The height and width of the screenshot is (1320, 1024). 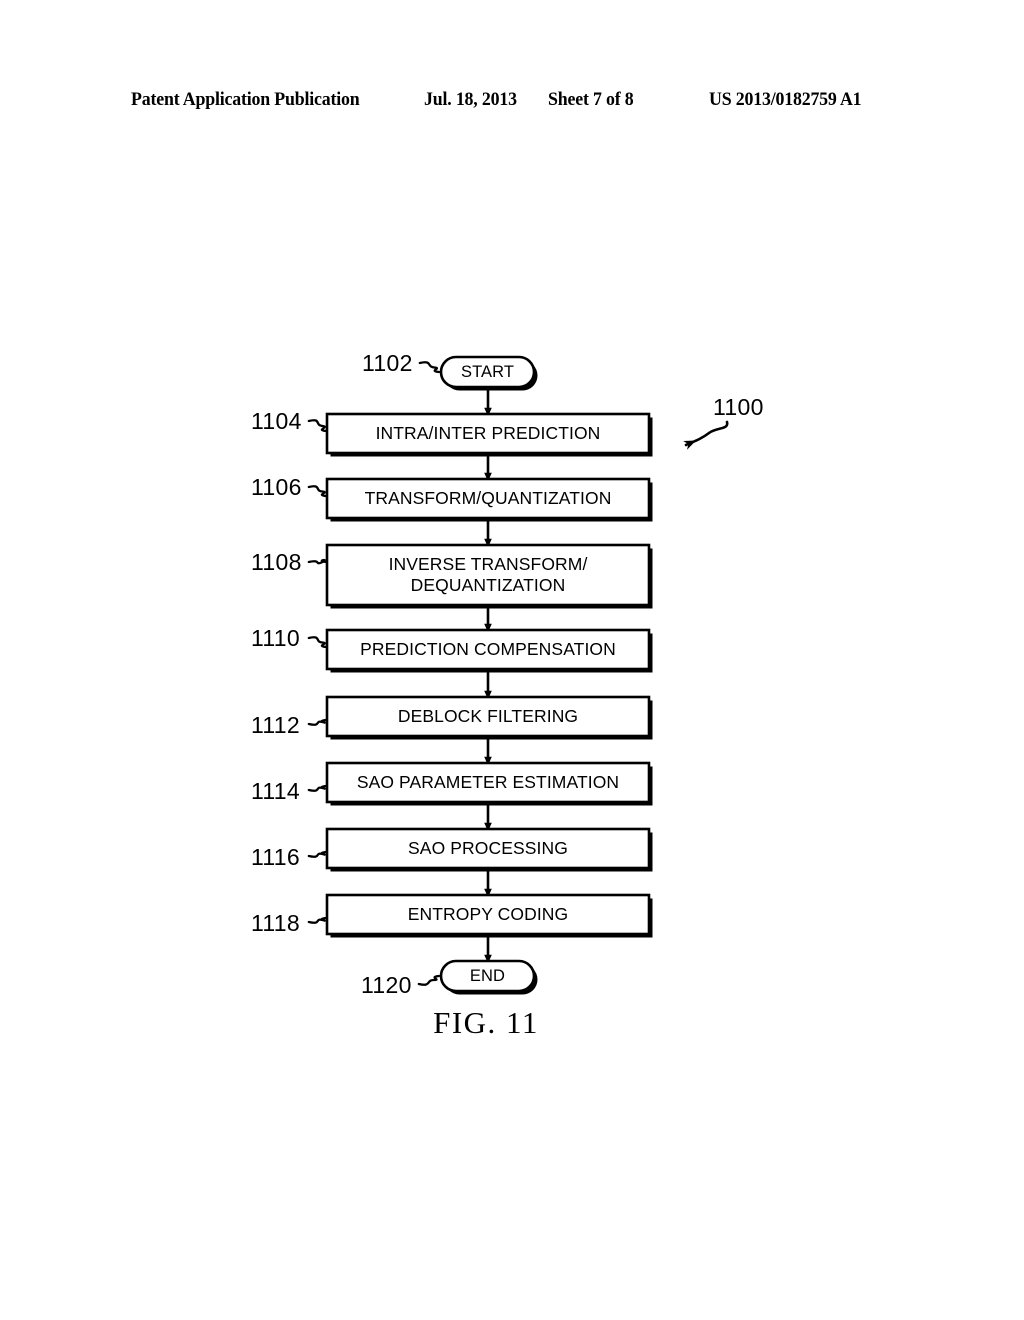 What do you see at coordinates (486, 1022) in the screenshot?
I see `figure-caption-text: FIG. 11` at bounding box center [486, 1022].